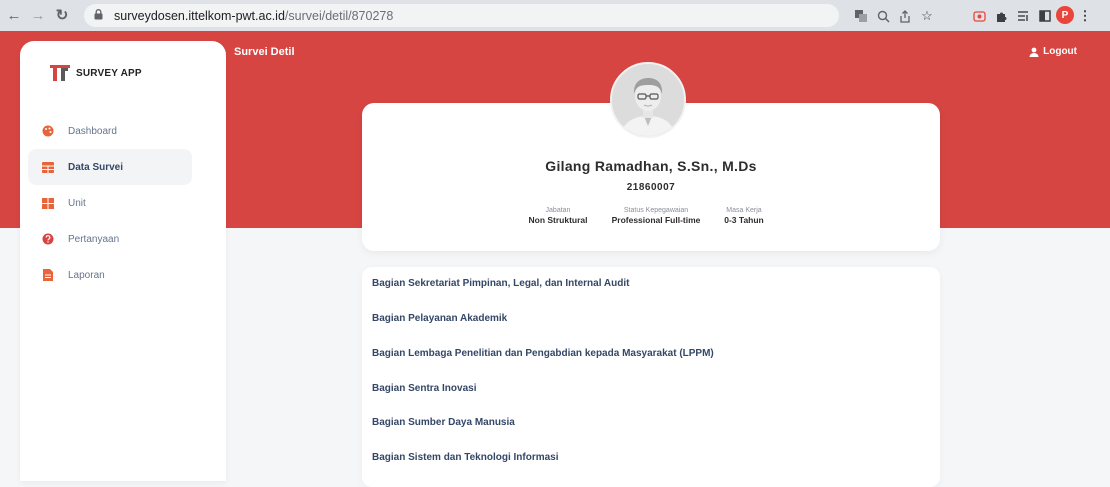  What do you see at coordinates (651, 166) in the screenshot?
I see `lecturer-name: Gilang Ramadhan, S.Sn., M.Ds` at bounding box center [651, 166].